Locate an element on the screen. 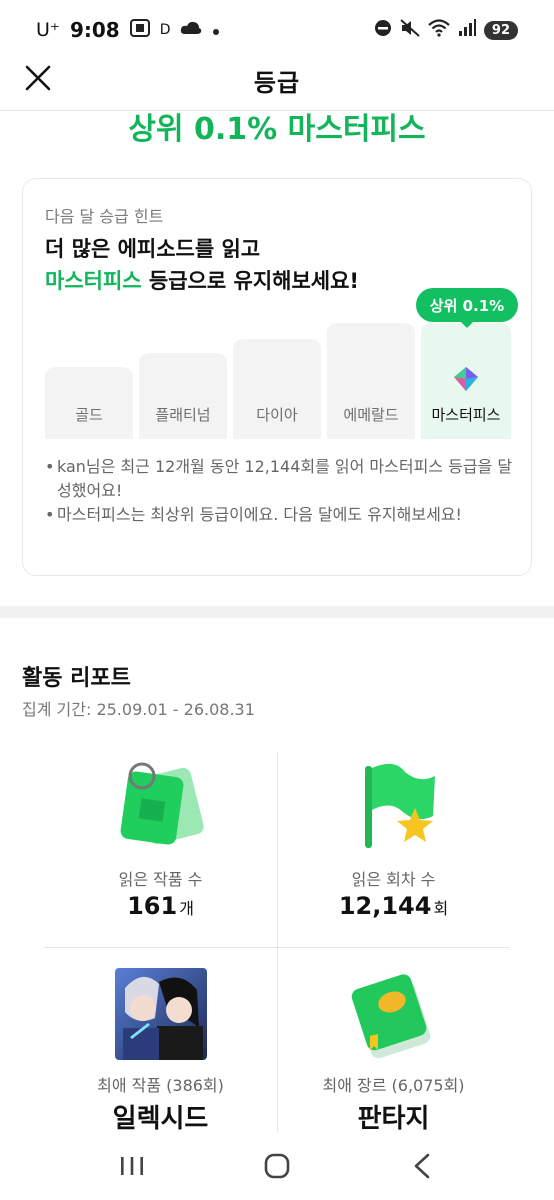 This screenshot has height=1200, width=554. app-header: 등급 is located at coordinates (277, 80).